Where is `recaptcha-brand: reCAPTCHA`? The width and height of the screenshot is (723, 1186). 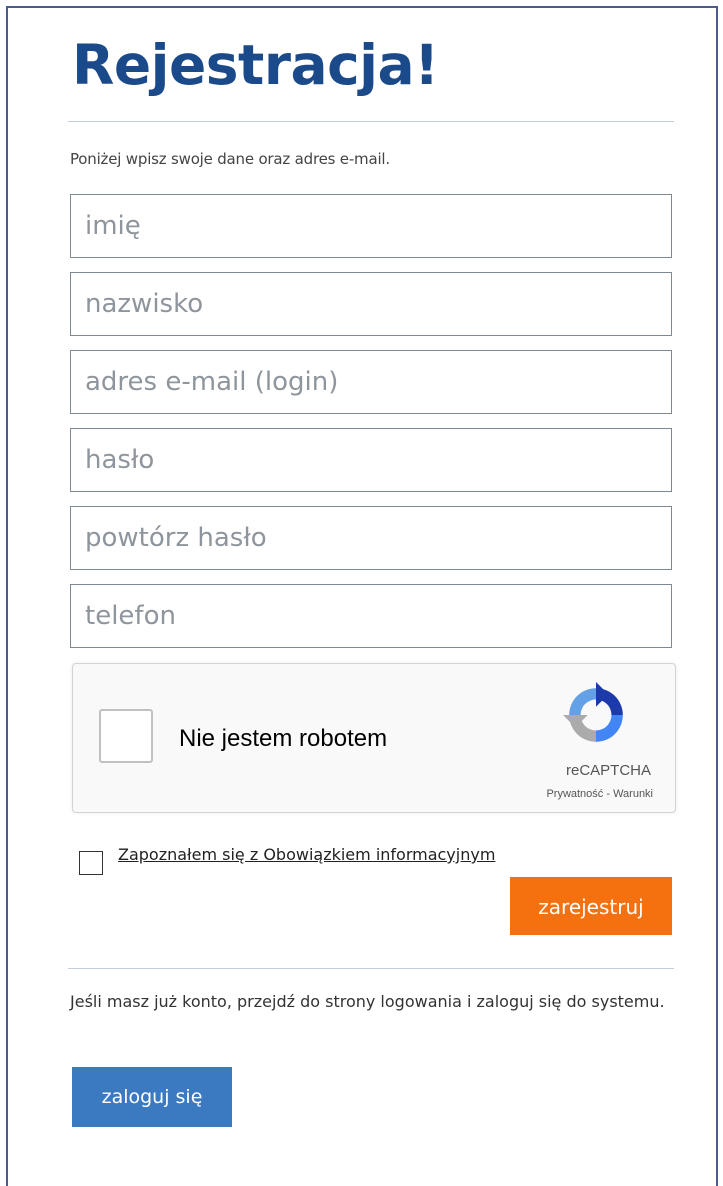 recaptcha-brand: reCAPTCHA is located at coordinates (608, 770).